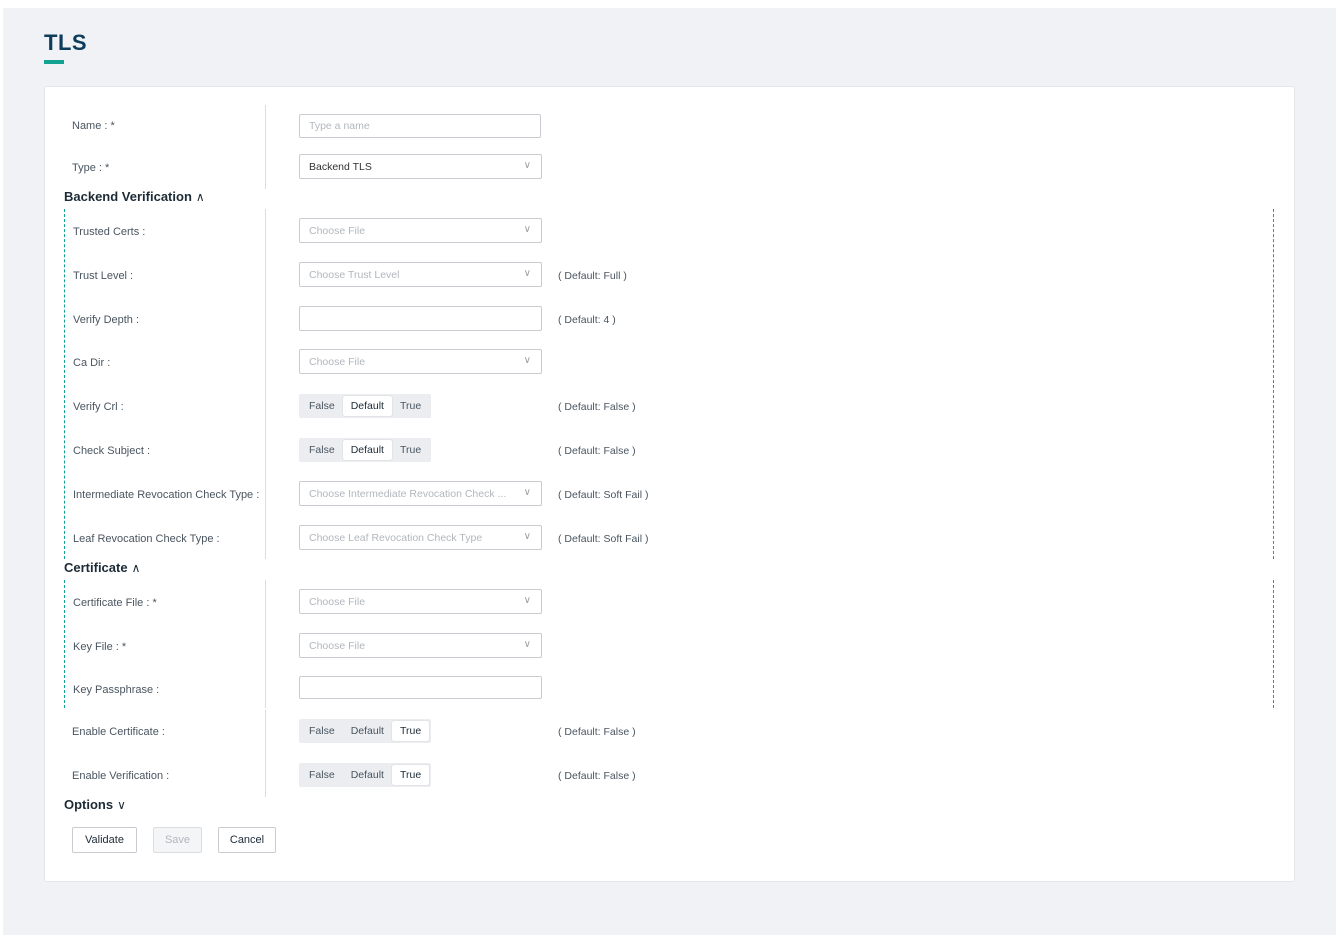  Describe the element at coordinates (104, 840) in the screenshot. I see `validate-button: Validate` at that location.